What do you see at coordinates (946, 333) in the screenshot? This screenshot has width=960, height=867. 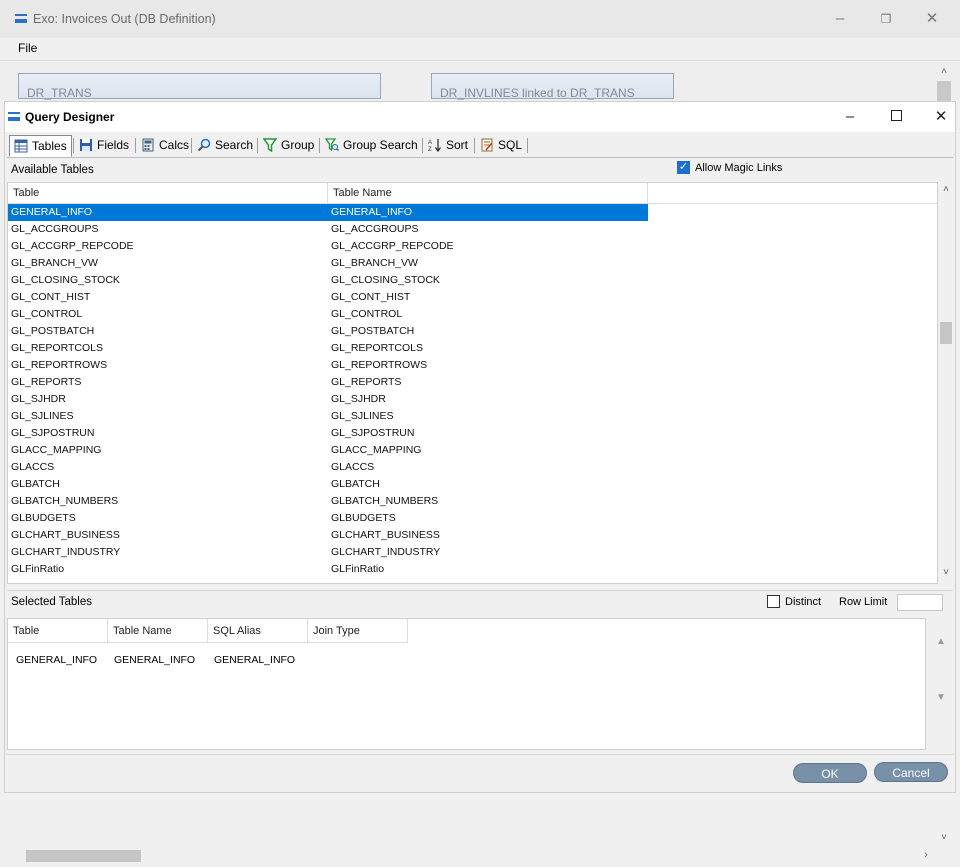 I see `scroll-thumb` at bounding box center [946, 333].